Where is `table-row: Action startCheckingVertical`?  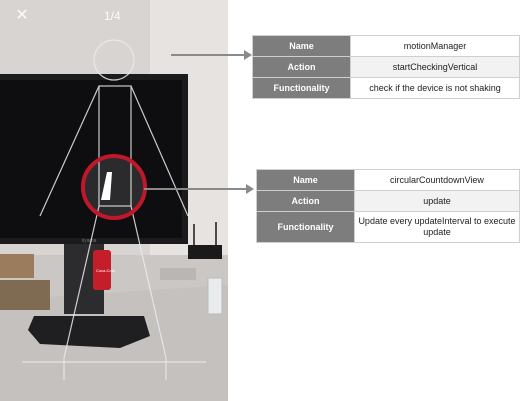 table-row: Action startCheckingVertical is located at coordinates (386, 67).